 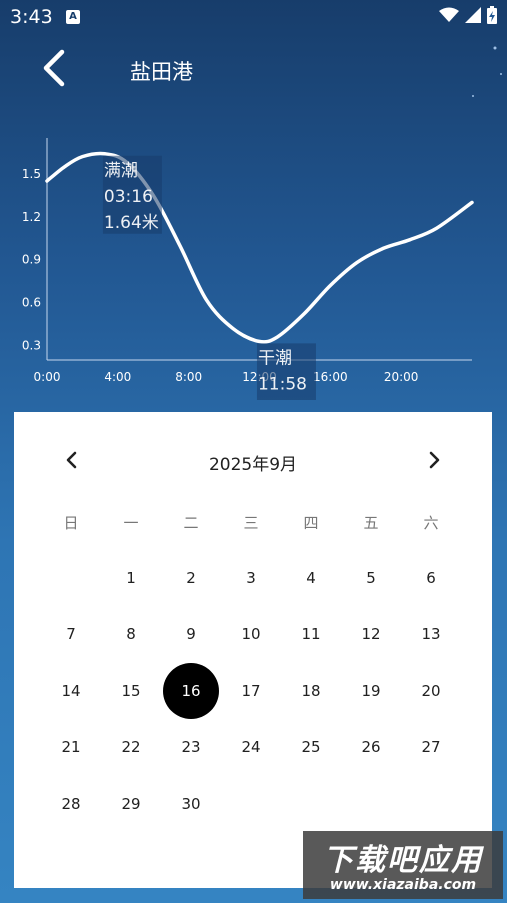 I want to click on chevron-right-icon, so click(x=434, y=460).